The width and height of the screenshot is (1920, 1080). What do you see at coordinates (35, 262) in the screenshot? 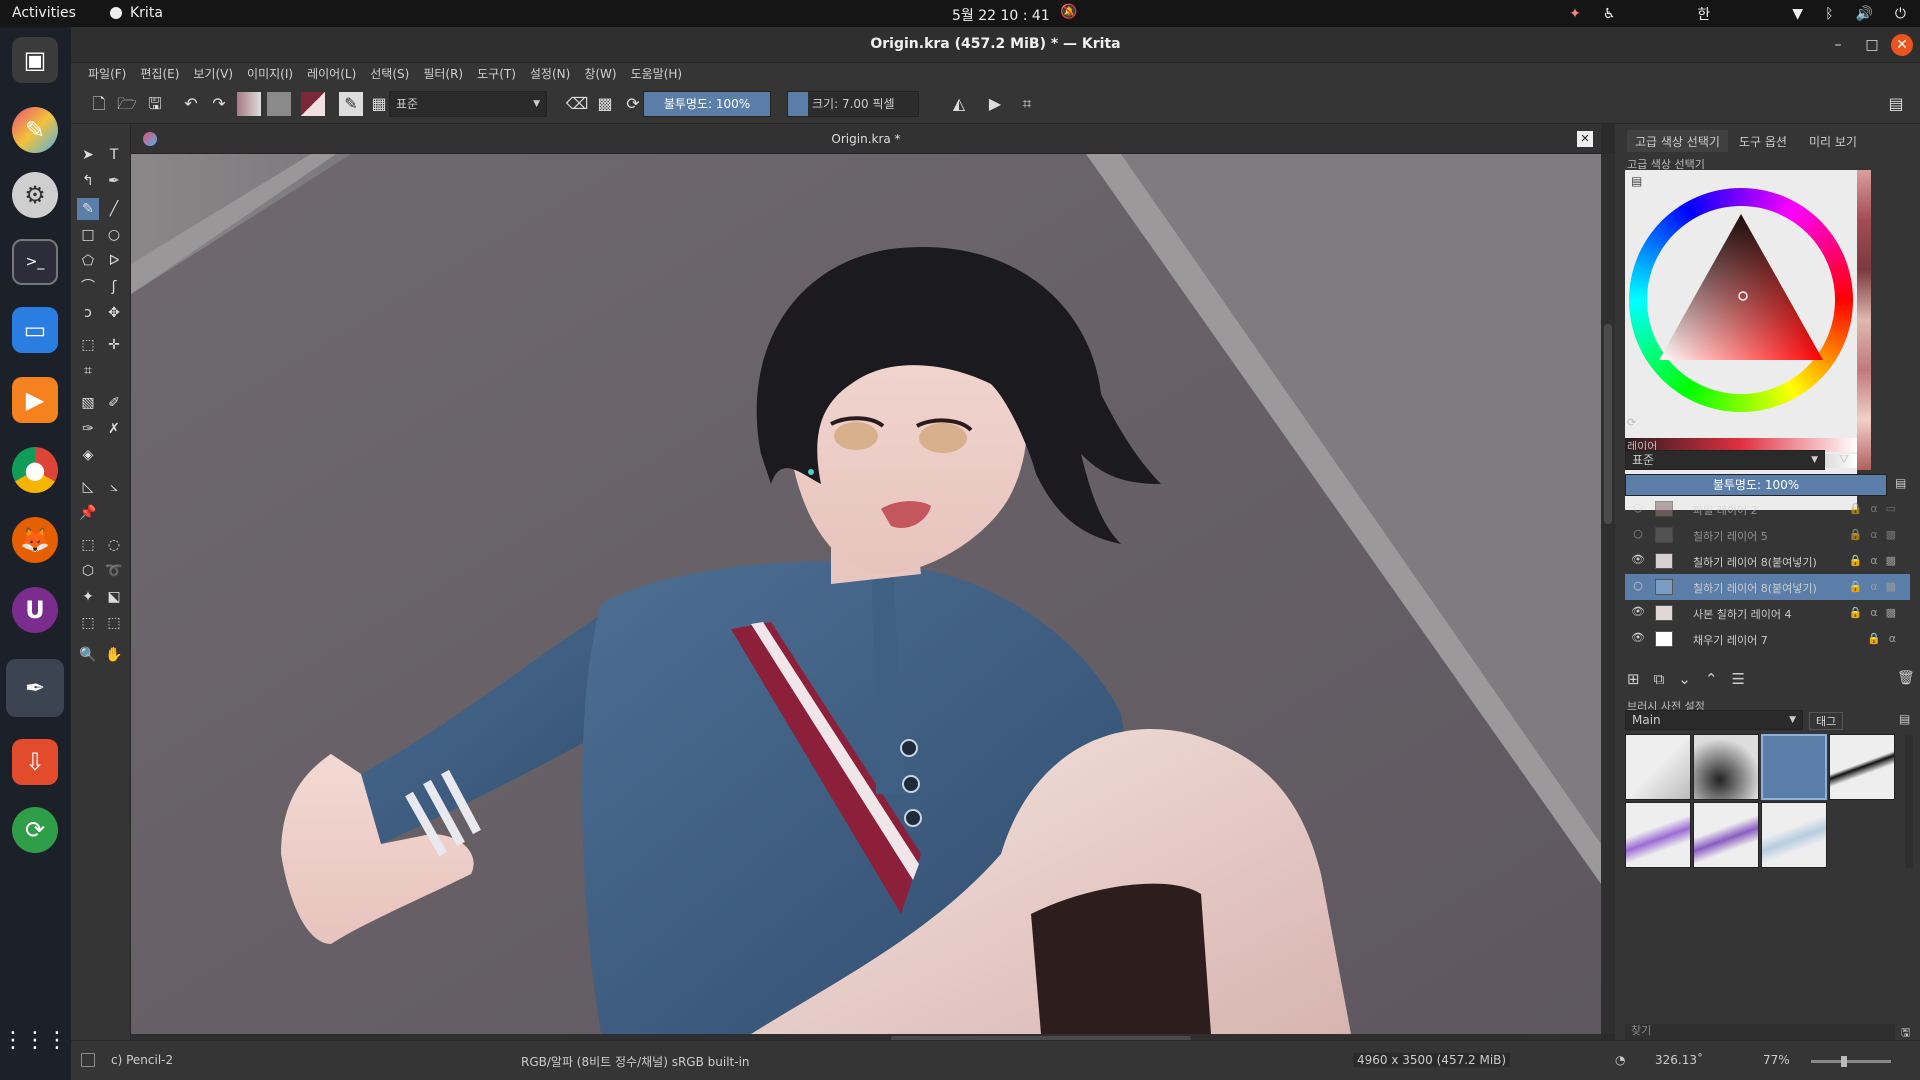
I see `terminal-icon: >_` at bounding box center [35, 262].